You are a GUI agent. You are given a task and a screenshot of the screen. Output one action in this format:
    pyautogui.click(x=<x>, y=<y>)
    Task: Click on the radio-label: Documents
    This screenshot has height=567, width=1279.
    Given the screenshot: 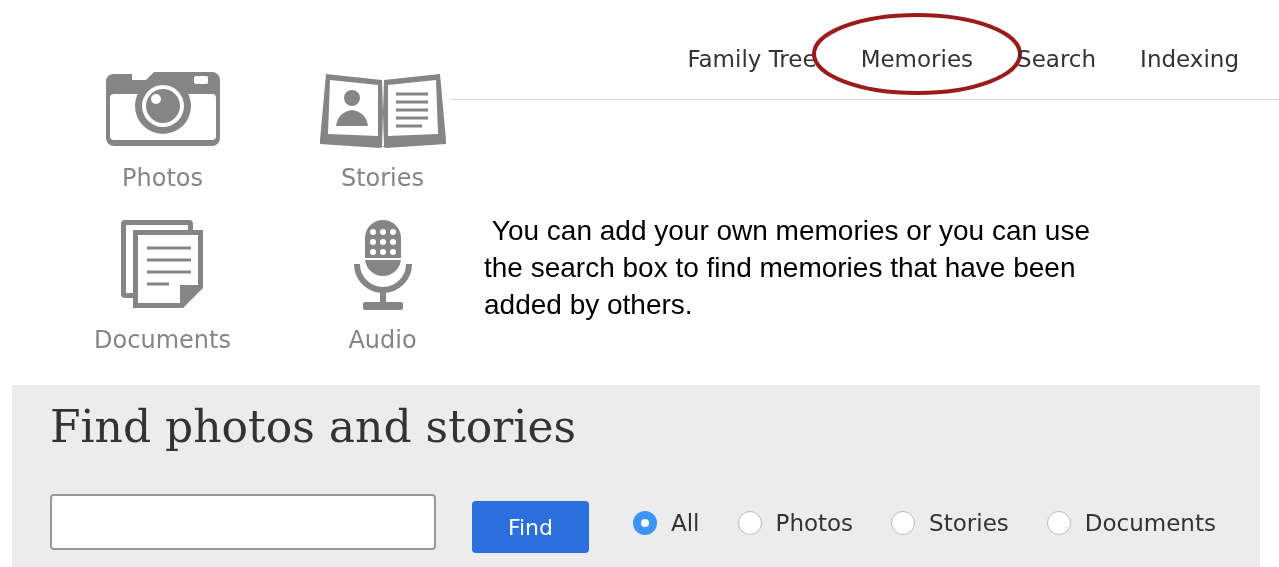 What is the action you would take?
    pyautogui.click(x=1150, y=523)
    